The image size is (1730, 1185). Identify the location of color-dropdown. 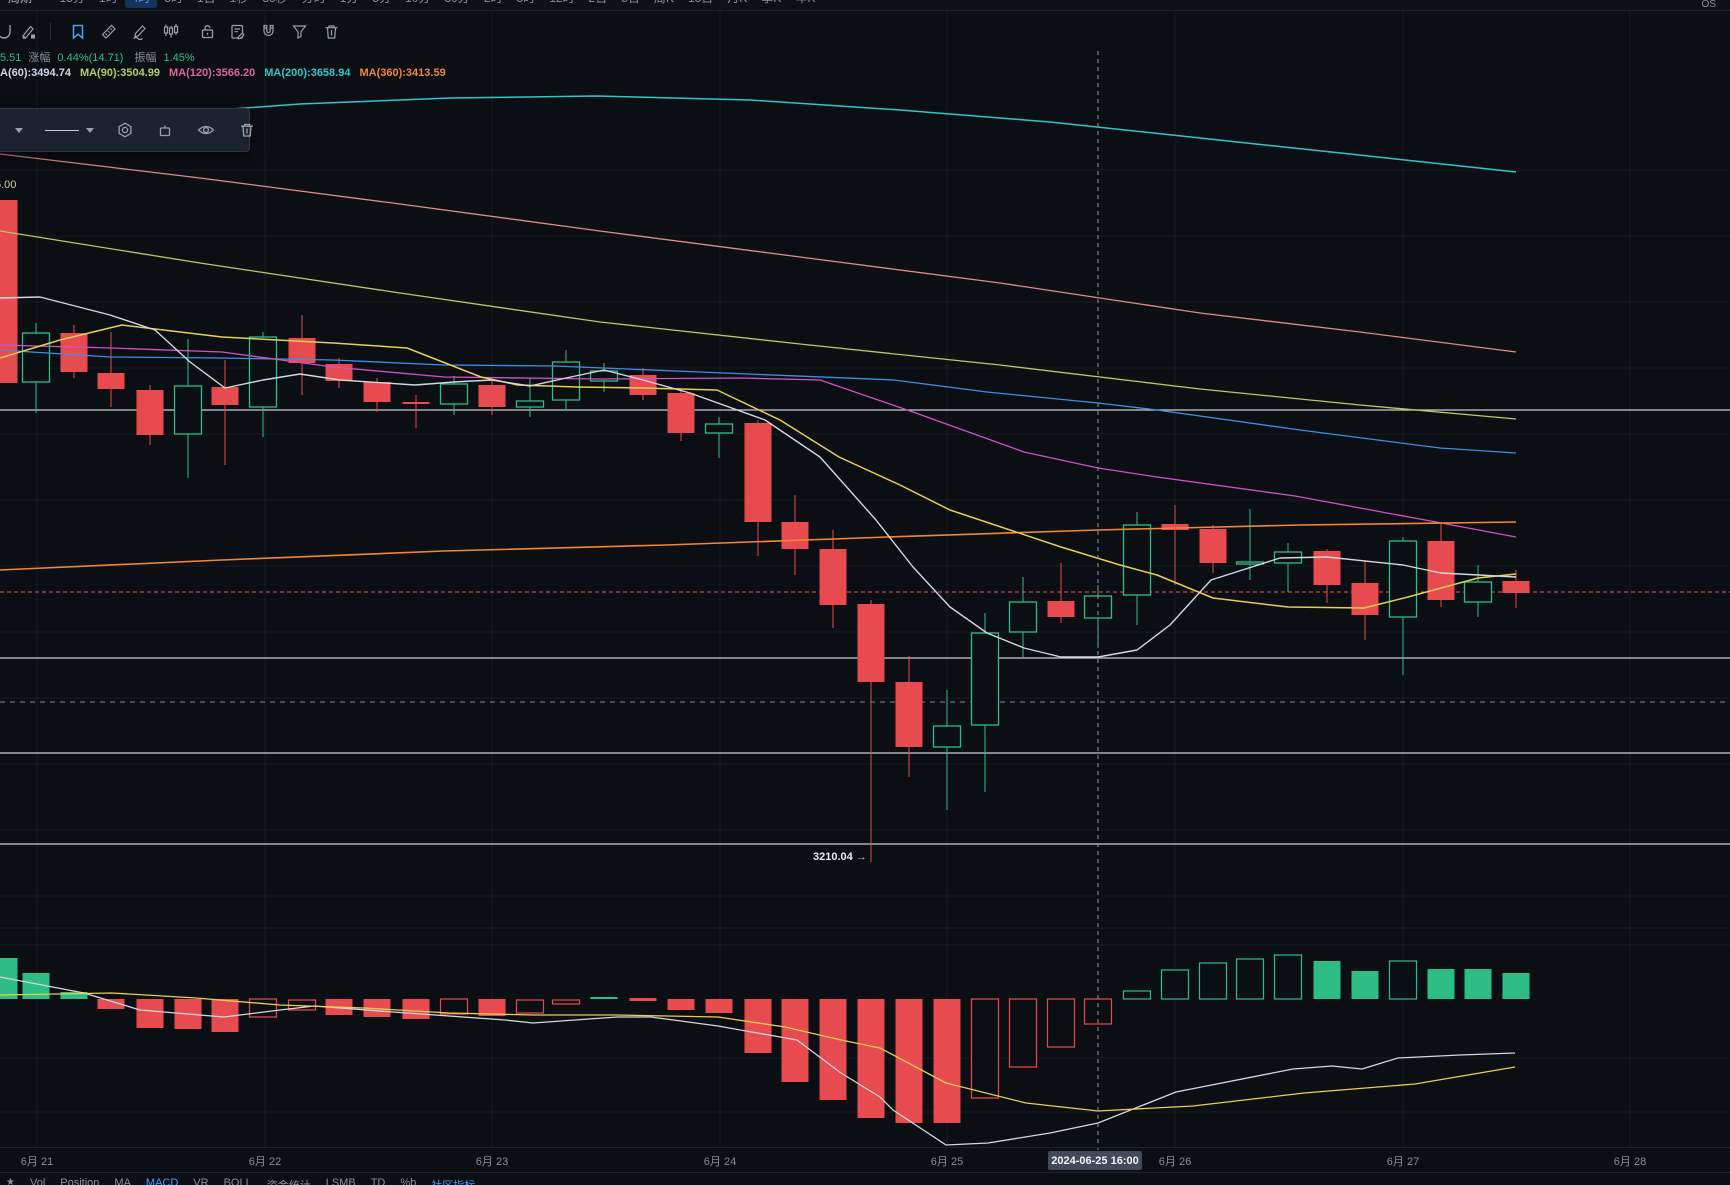
(17, 130).